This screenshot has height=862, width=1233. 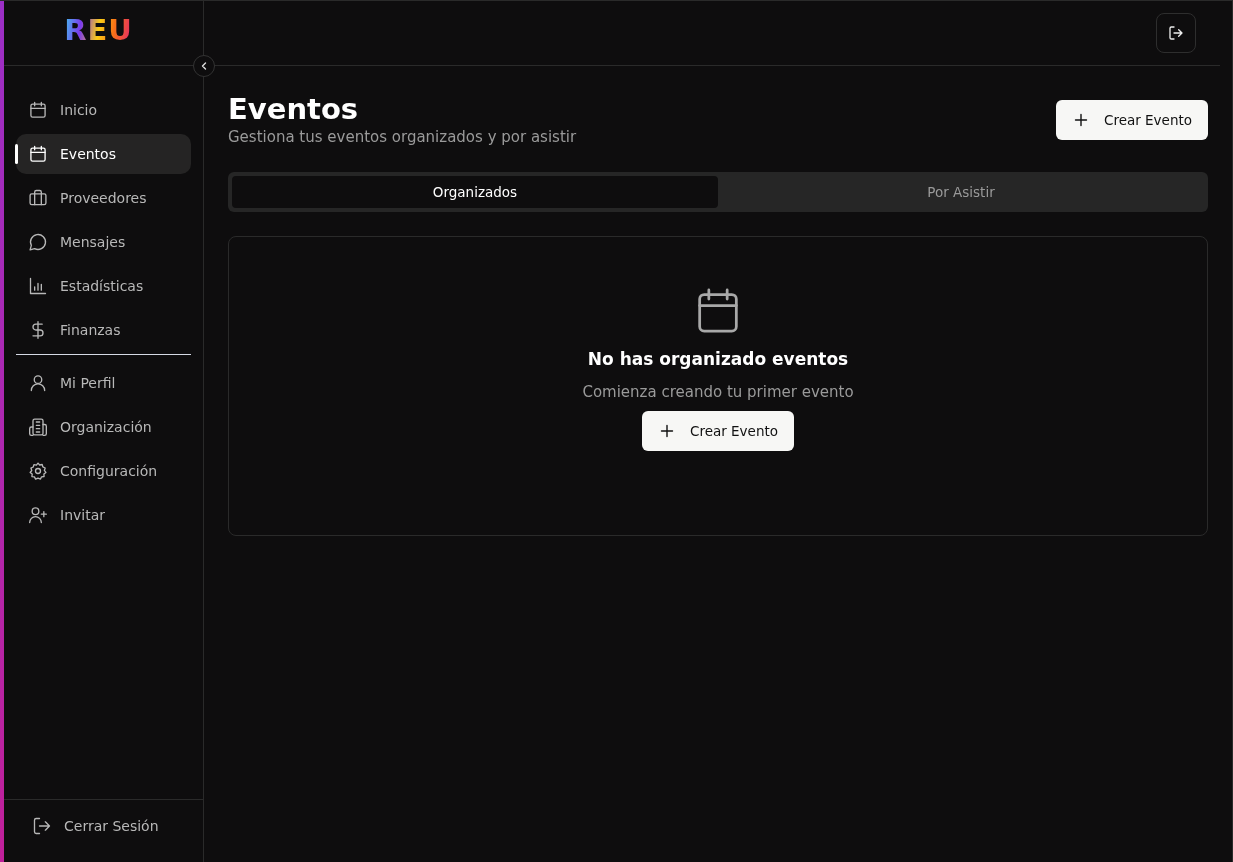 What do you see at coordinates (38, 286) in the screenshot?
I see `bar-chart-icon` at bounding box center [38, 286].